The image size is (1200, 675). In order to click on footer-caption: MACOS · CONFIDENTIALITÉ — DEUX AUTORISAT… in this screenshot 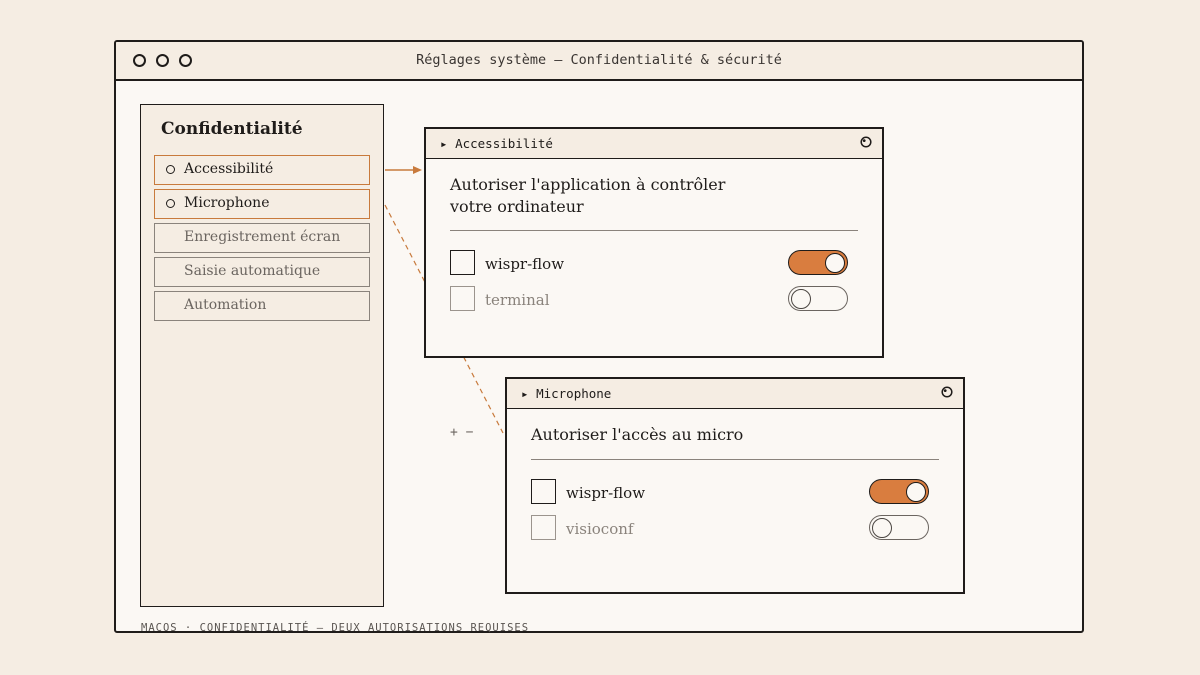, I will do `click(335, 628)`.